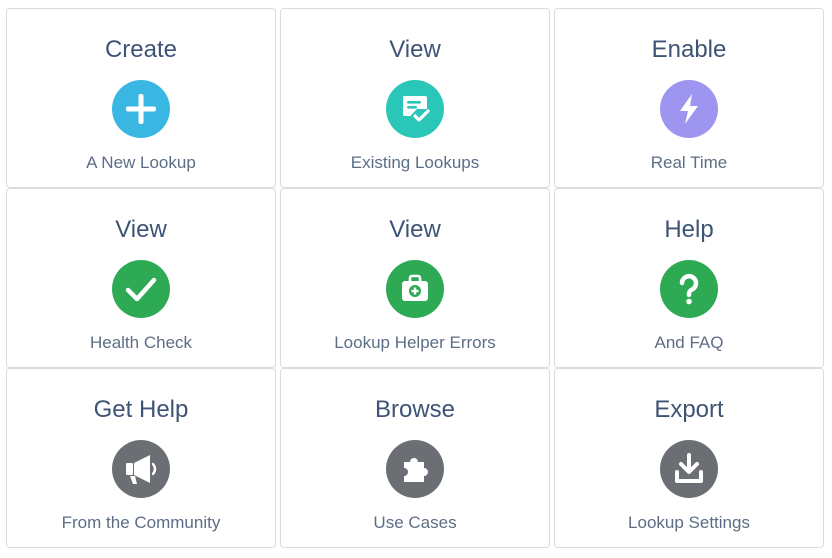 Image resolution: width=832 pixels, height=558 pixels. Describe the element at coordinates (689, 469) in the screenshot. I see `download-icon` at that location.